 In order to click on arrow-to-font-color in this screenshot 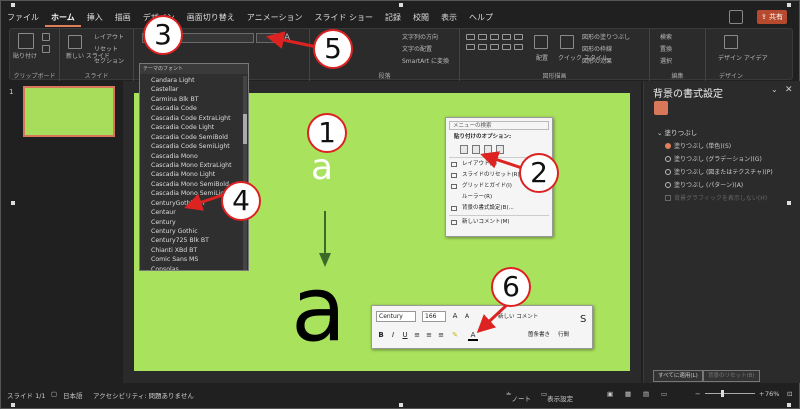, I will do `click(493, 317)`.